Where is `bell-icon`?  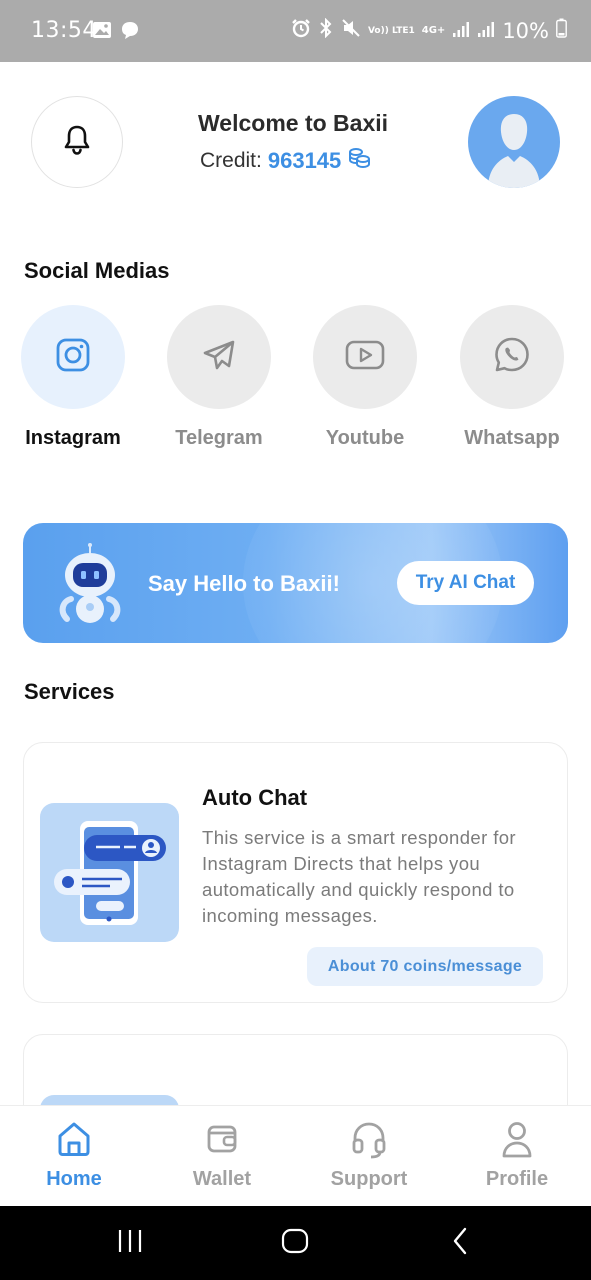
bell-icon is located at coordinates (77, 142).